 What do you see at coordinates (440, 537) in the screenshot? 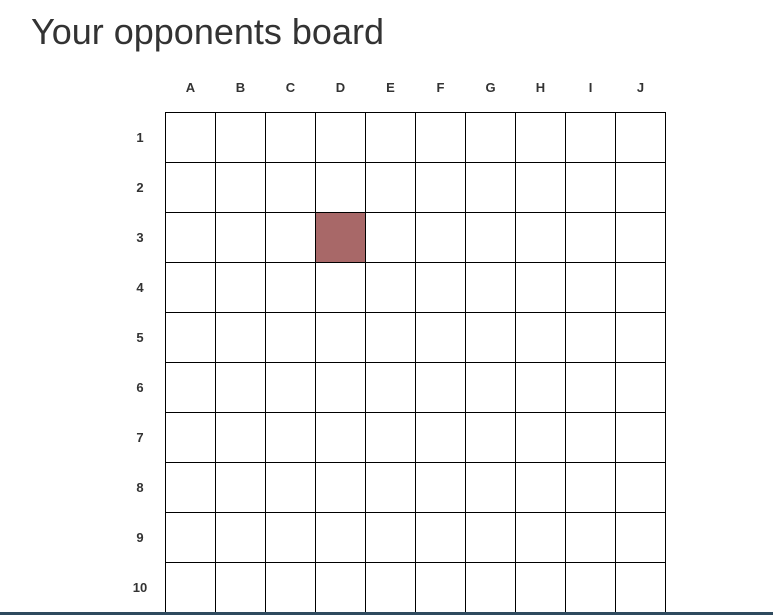
I see `board-cell-f9` at bounding box center [440, 537].